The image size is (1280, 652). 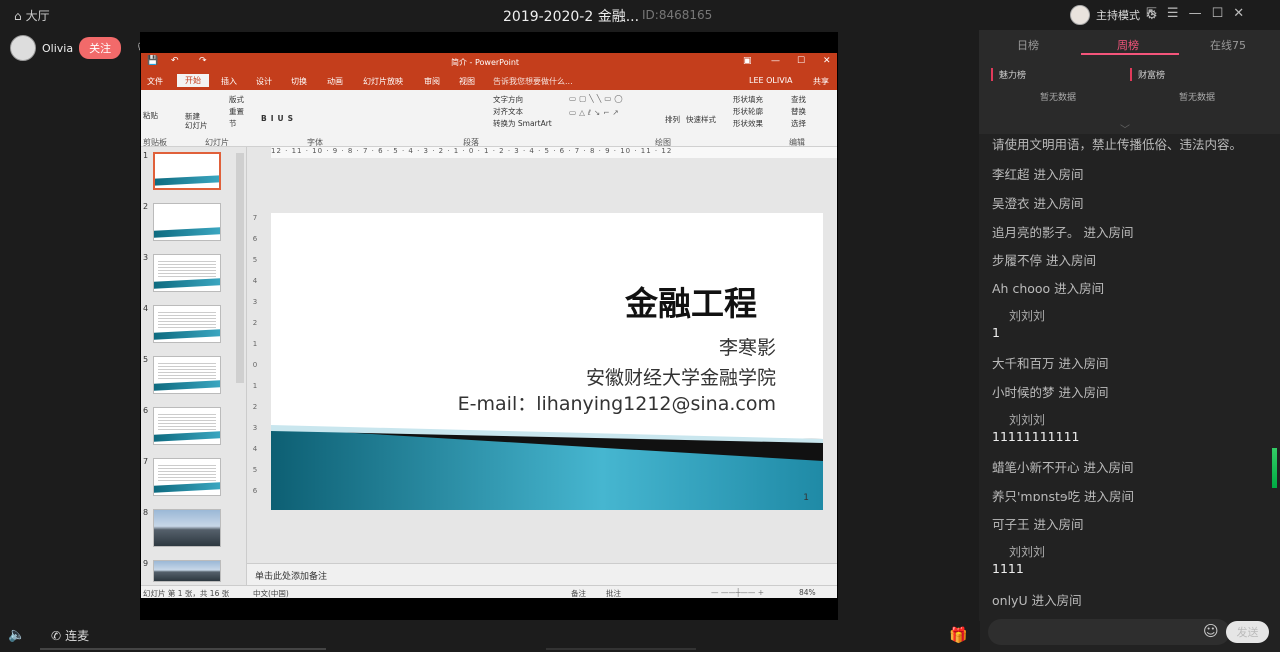 What do you see at coordinates (186, 593) in the screenshot?
I see `slide-count: 幻灯片 第 1 张，共 16 张` at bounding box center [186, 593].